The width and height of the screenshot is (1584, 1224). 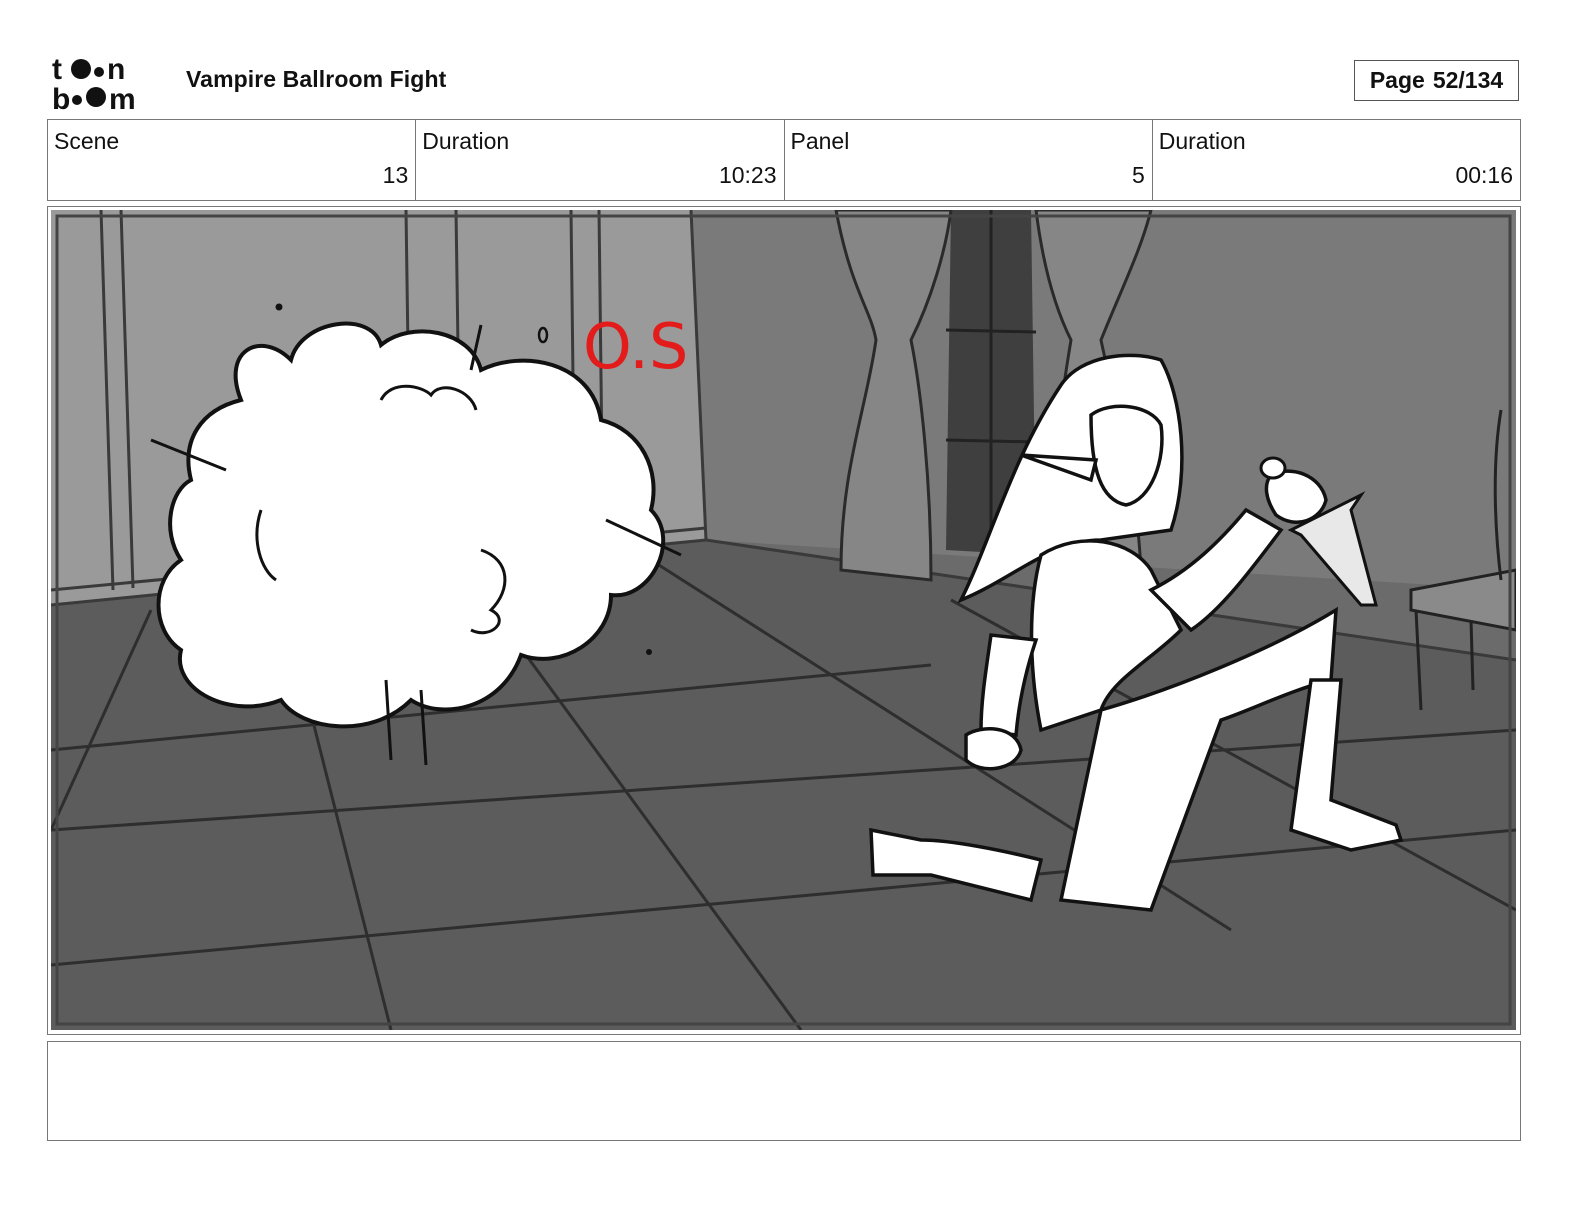 What do you see at coordinates (232, 160) in the screenshot?
I see `scene-cell: Scene 13` at bounding box center [232, 160].